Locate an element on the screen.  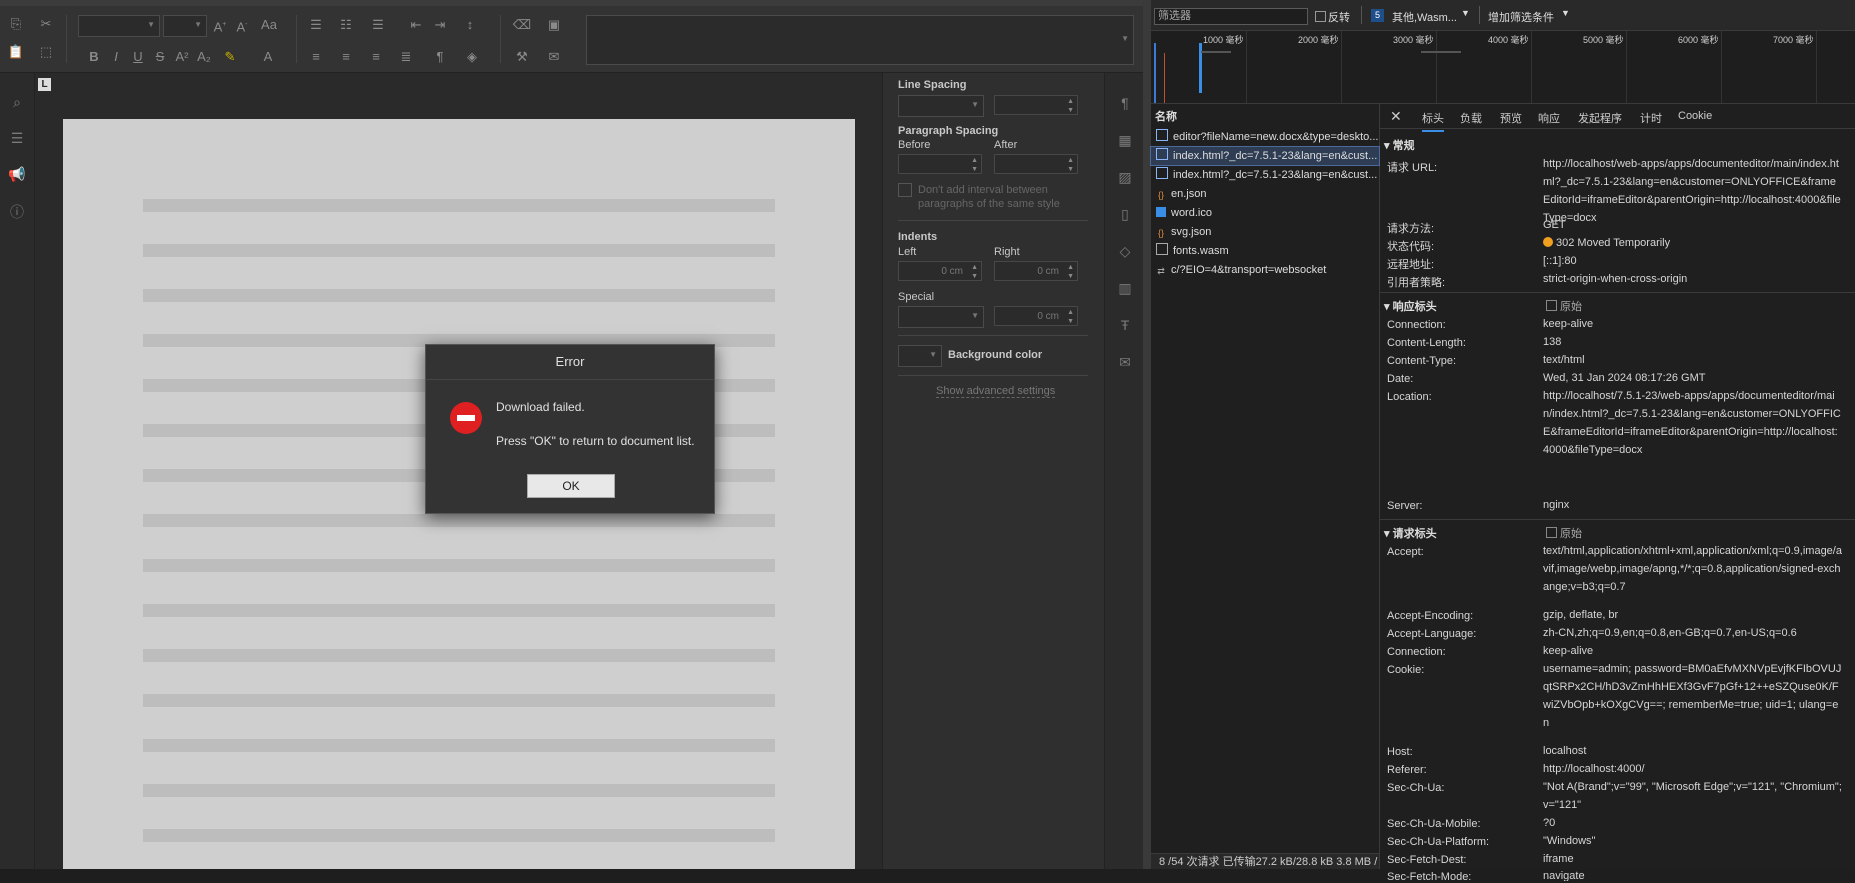
general-section-header: ▾ 常规 is located at coordinates (1399, 145).